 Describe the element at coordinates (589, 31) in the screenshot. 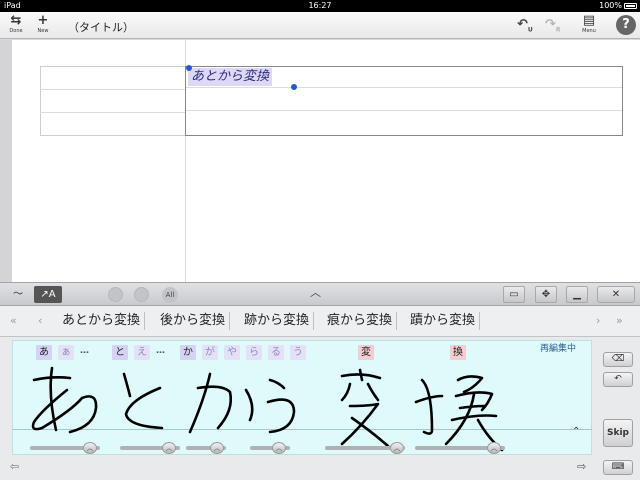

I see `menu-label: Menu` at that location.